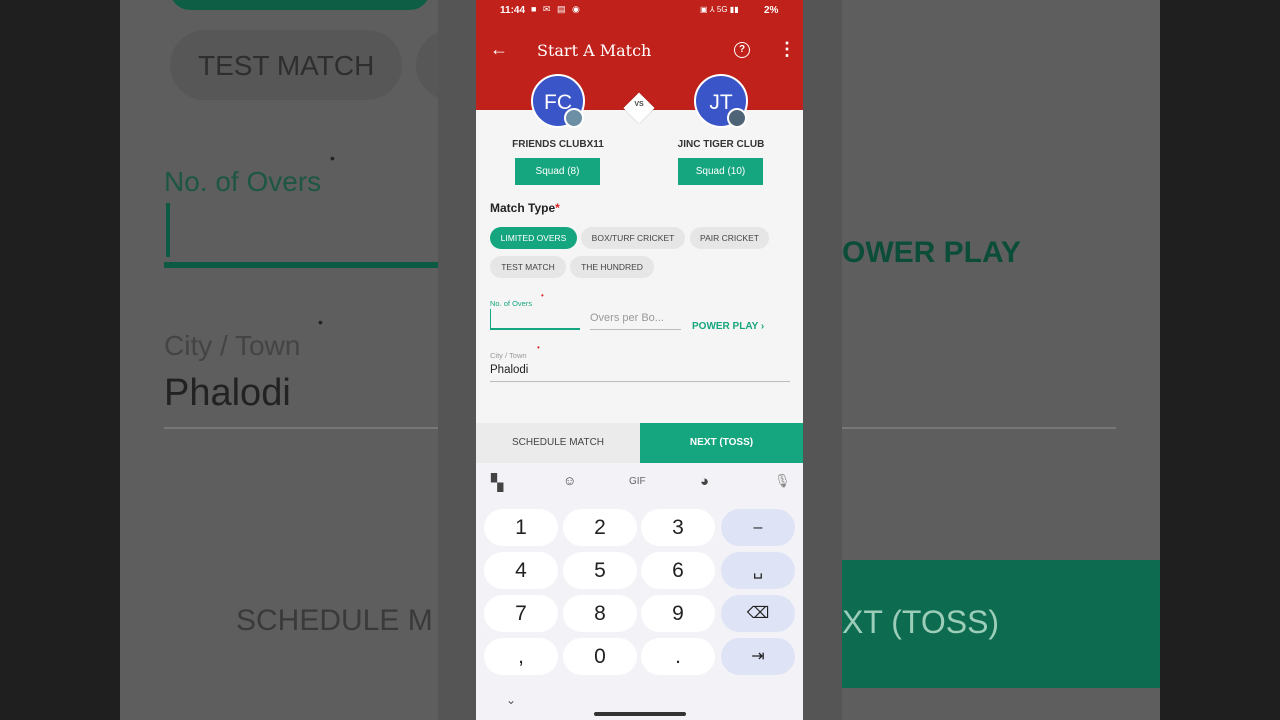 Image resolution: width=1280 pixels, height=720 pixels. Describe the element at coordinates (721, 443) in the screenshot. I see `next-toss-button: NEXT (TOSS)` at that location.